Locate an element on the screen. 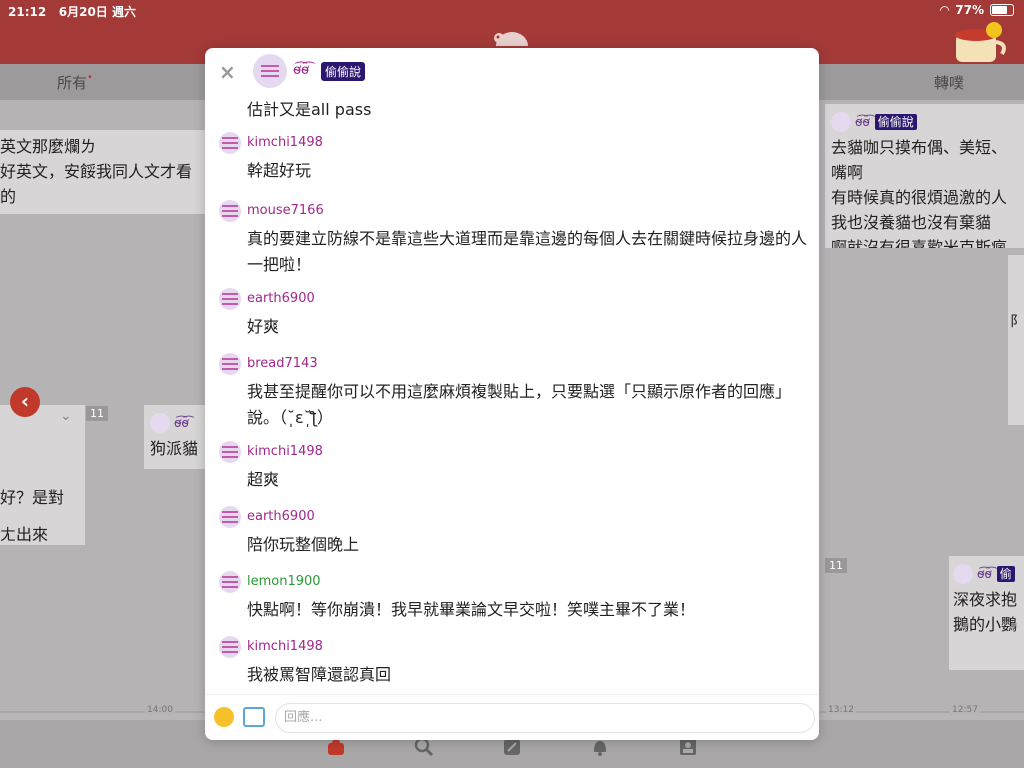 This screenshot has height=768, width=1024. status-bar: 21:12 6月20日 週六 ◠ 77% is located at coordinates (512, 10).